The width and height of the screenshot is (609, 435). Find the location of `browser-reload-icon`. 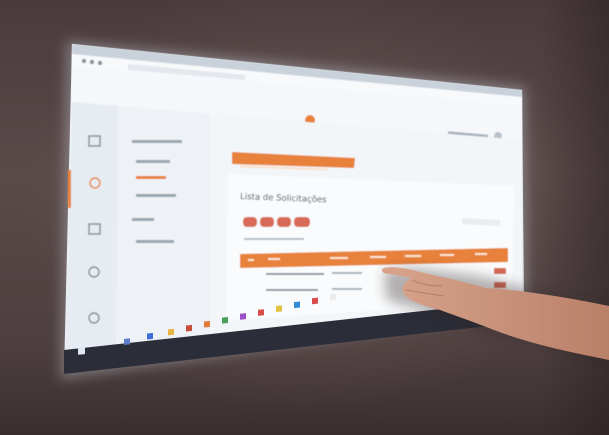

browser-reload-icon is located at coordinates (100, 63).